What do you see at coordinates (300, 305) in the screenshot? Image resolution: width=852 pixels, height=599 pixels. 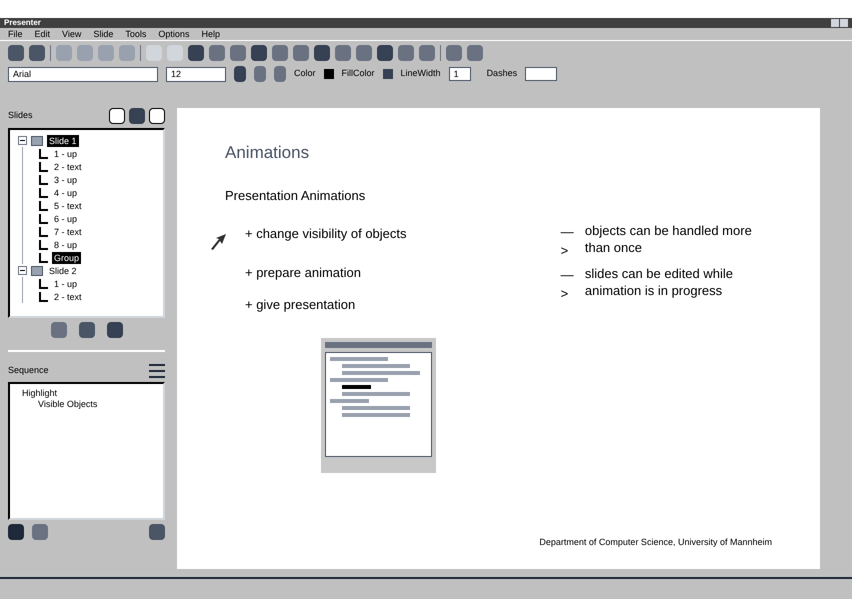 I see `bullet-text: + give presentation` at bounding box center [300, 305].